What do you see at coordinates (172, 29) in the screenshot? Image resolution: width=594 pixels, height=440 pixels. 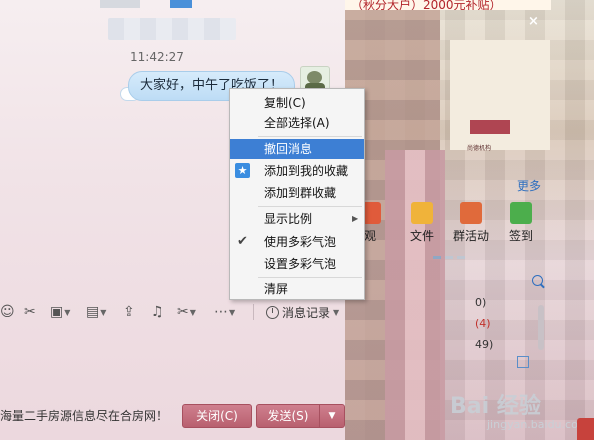 I see `blurred-sender-name` at bounding box center [172, 29].